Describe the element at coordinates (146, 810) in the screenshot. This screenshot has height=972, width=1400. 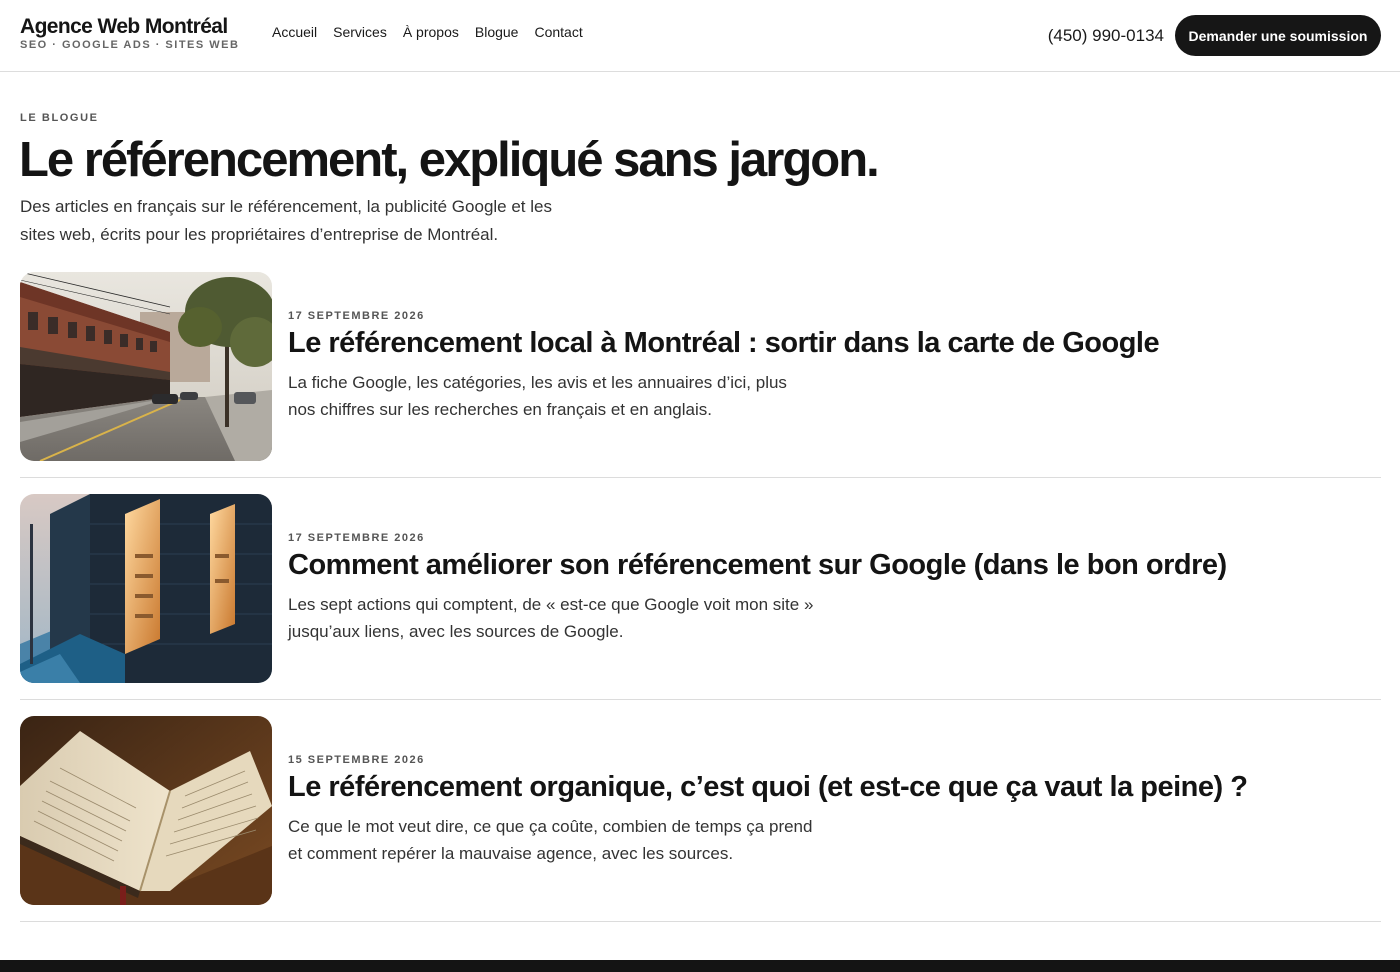
I see `open-book-photo-icon` at that location.